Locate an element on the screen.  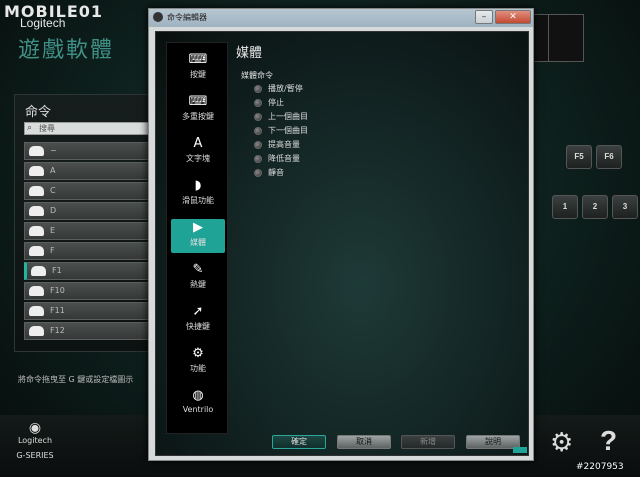
command-item: A is located at coordinates (87, 171).